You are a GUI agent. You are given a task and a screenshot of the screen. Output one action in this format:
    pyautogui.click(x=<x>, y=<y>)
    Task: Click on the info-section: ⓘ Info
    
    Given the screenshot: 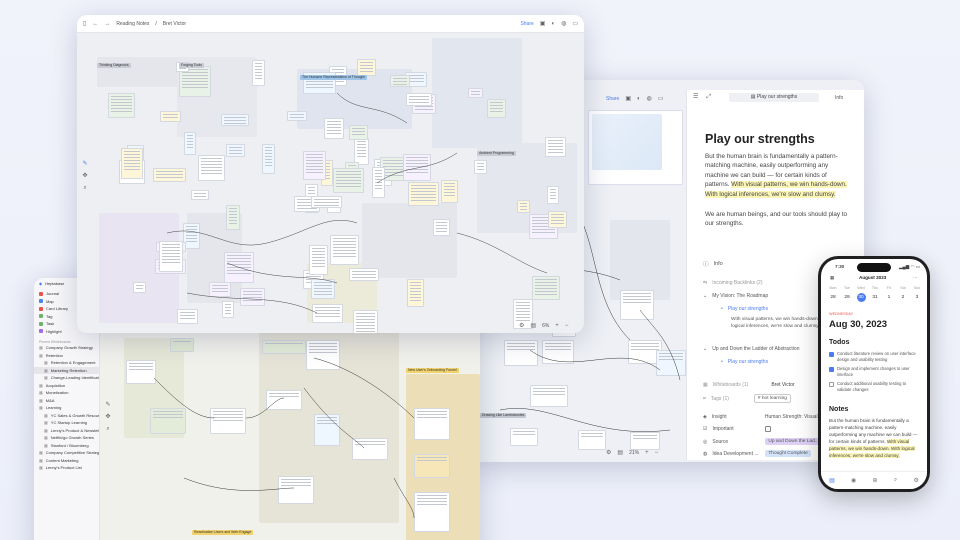 What is the action you would take?
    pyautogui.click(x=713, y=264)
    